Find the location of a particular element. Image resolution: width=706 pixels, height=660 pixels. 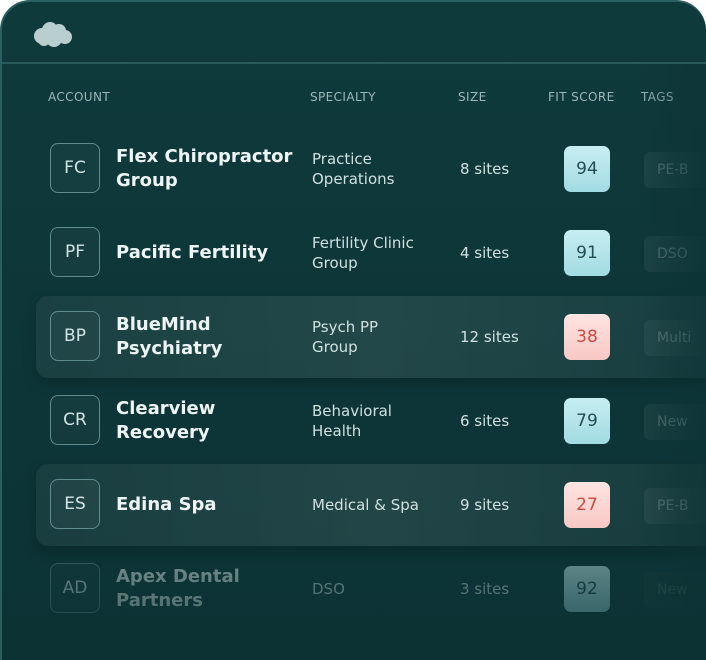

avatar: PF is located at coordinates (75, 252).